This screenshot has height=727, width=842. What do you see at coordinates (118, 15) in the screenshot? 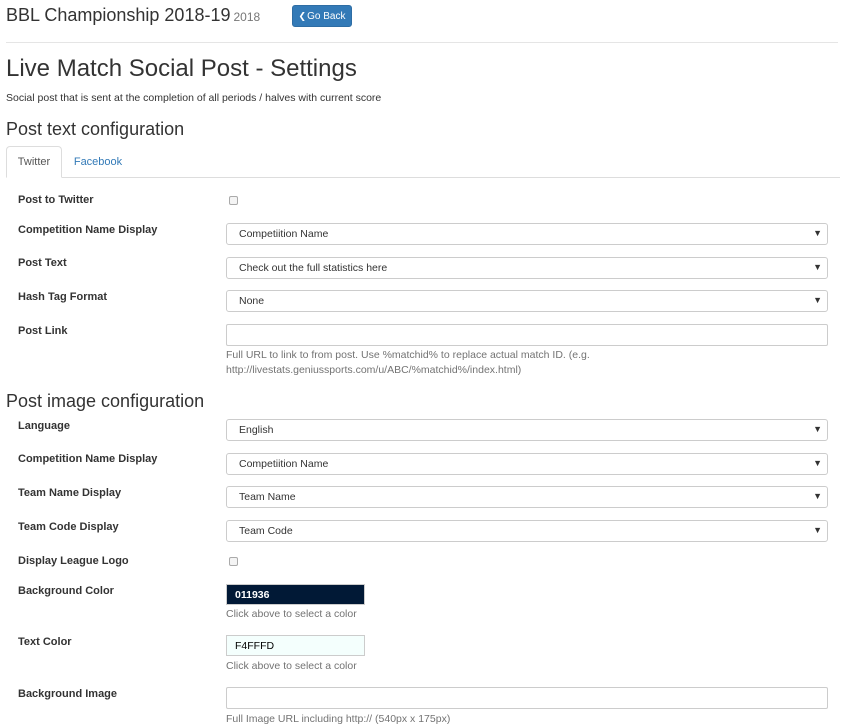
I see `competition-title: BBL Championship 2018-19` at bounding box center [118, 15].